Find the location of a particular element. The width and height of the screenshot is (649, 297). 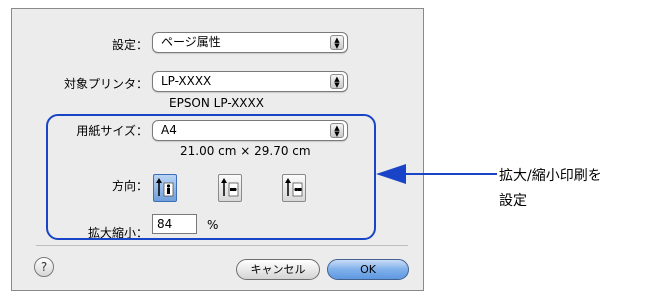

printer-label: 対象プリンタ： is located at coordinates (105, 84).